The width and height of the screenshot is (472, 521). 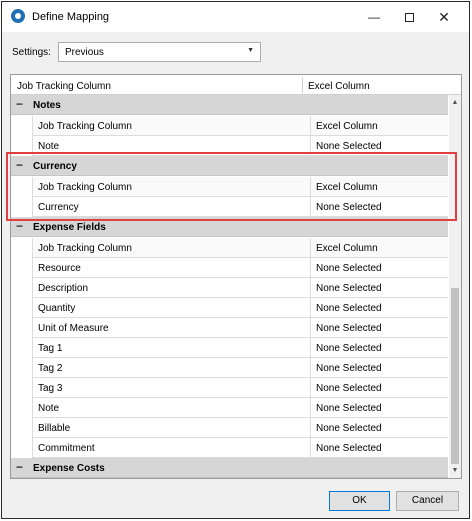 I want to click on maximize-button, so click(x=409, y=17).